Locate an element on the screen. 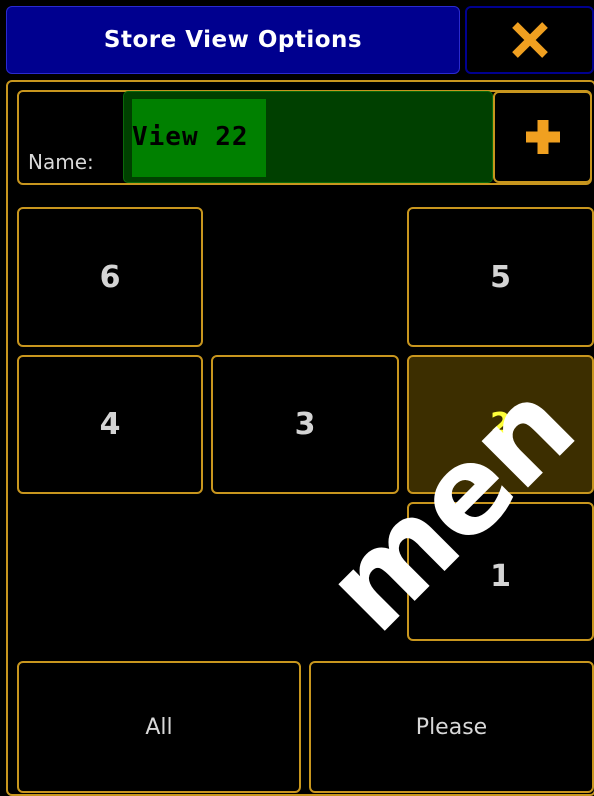  dialog-title: Store View Options is located at coordinates (233, 40).